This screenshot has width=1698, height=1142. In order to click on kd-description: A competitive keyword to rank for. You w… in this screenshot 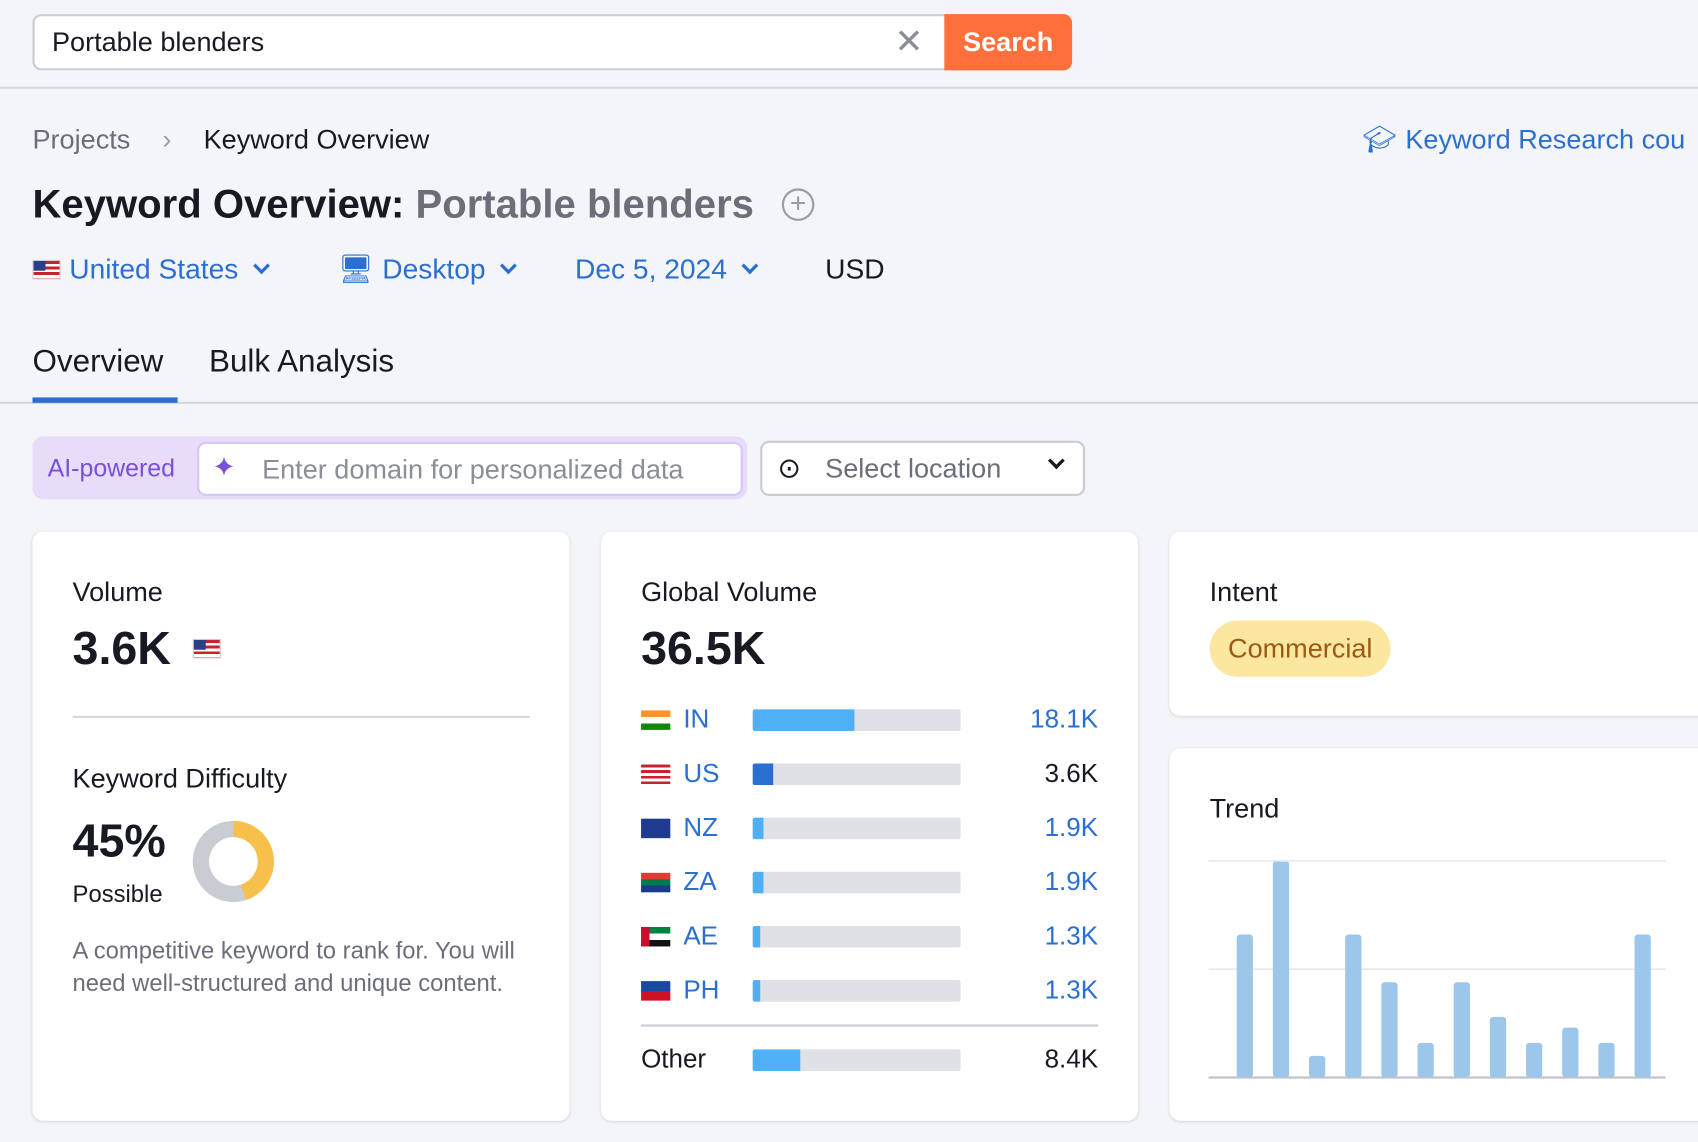, I will do `click(293, 966)`.